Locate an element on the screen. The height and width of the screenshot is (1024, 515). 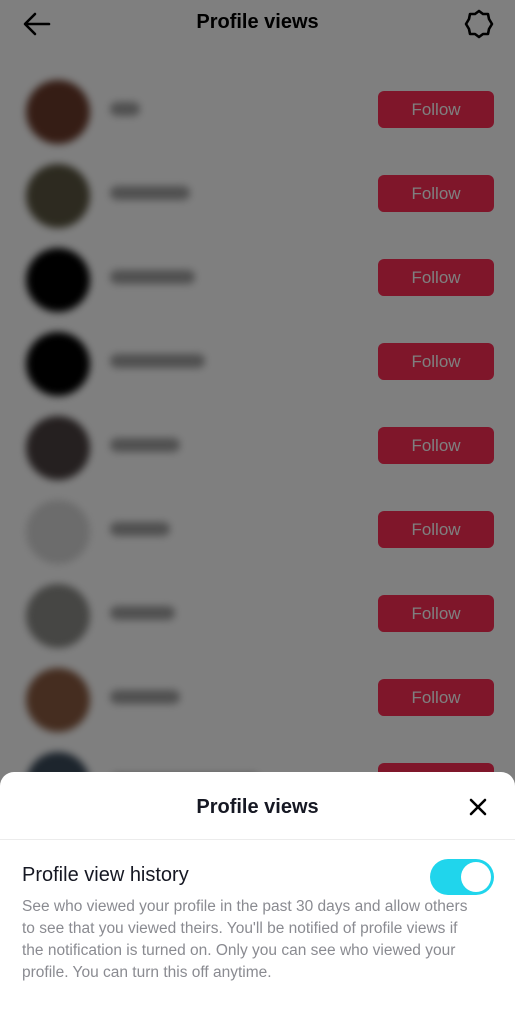
top-bar: Profile views is located at coordinates (257, 24).